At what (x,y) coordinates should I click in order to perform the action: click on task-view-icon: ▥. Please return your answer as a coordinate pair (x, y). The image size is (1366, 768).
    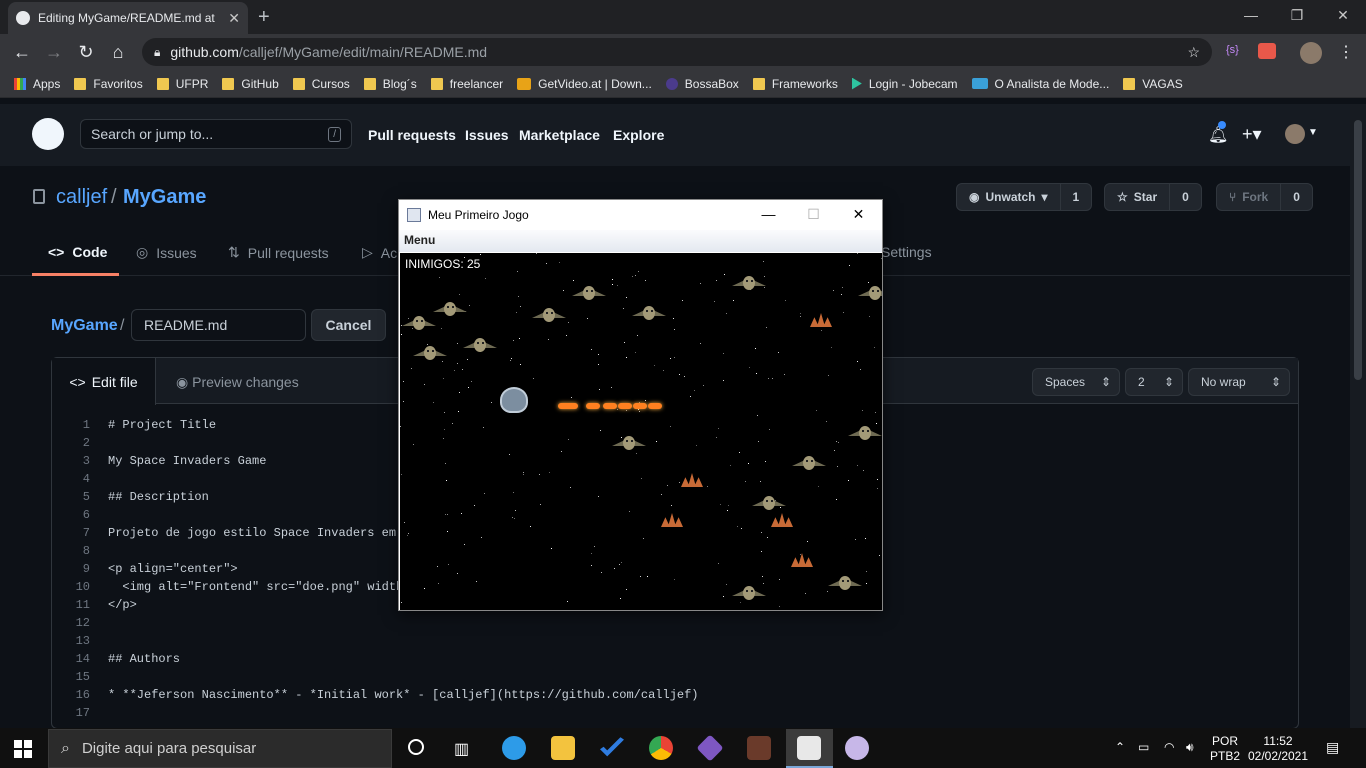
    Looking at the image, I should click on (461, 749).